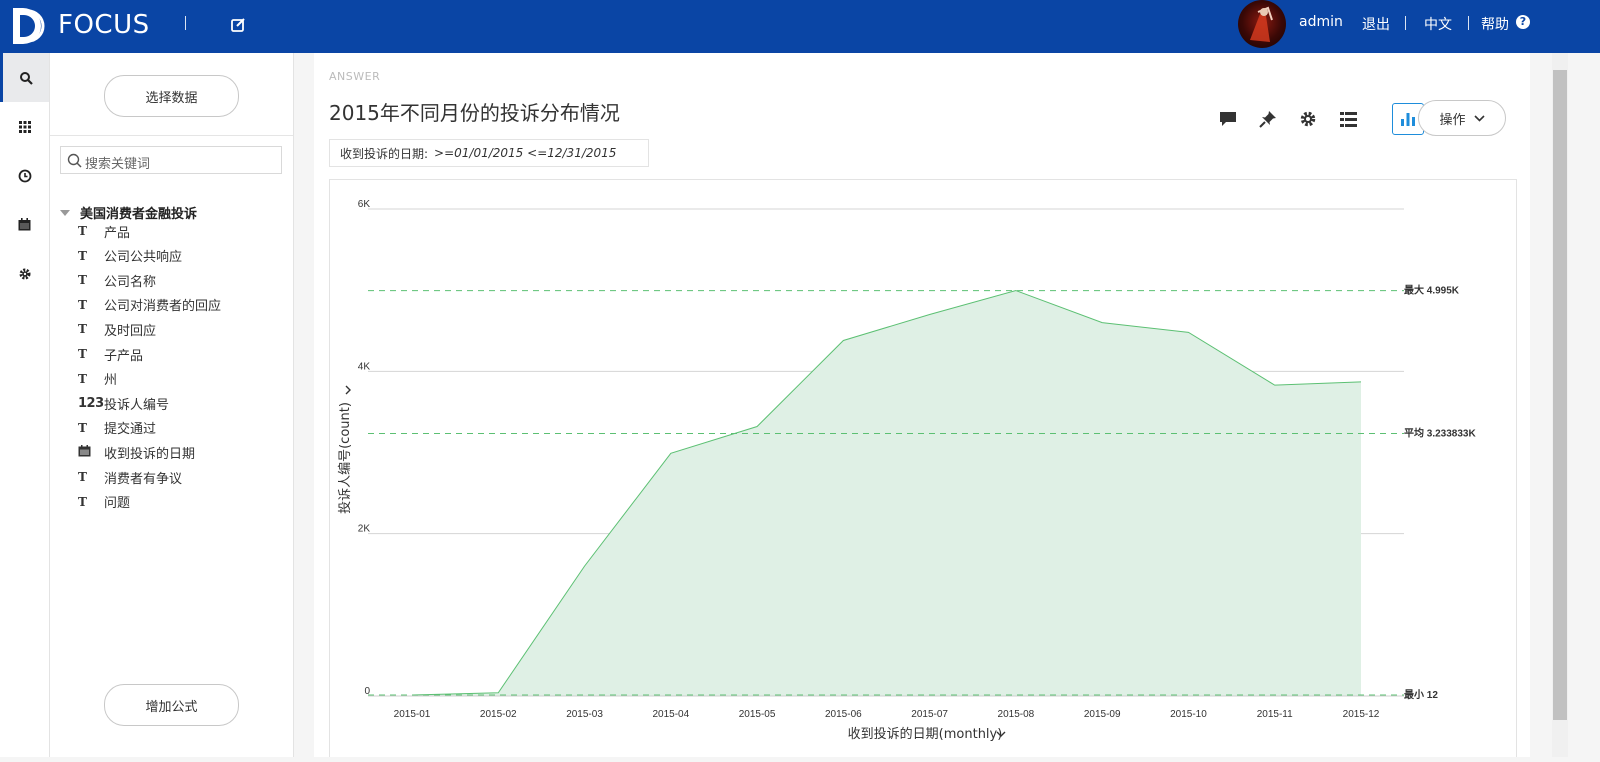 The image size is (1600, 762). I want to click on history-nav-button, so click(24, 175).